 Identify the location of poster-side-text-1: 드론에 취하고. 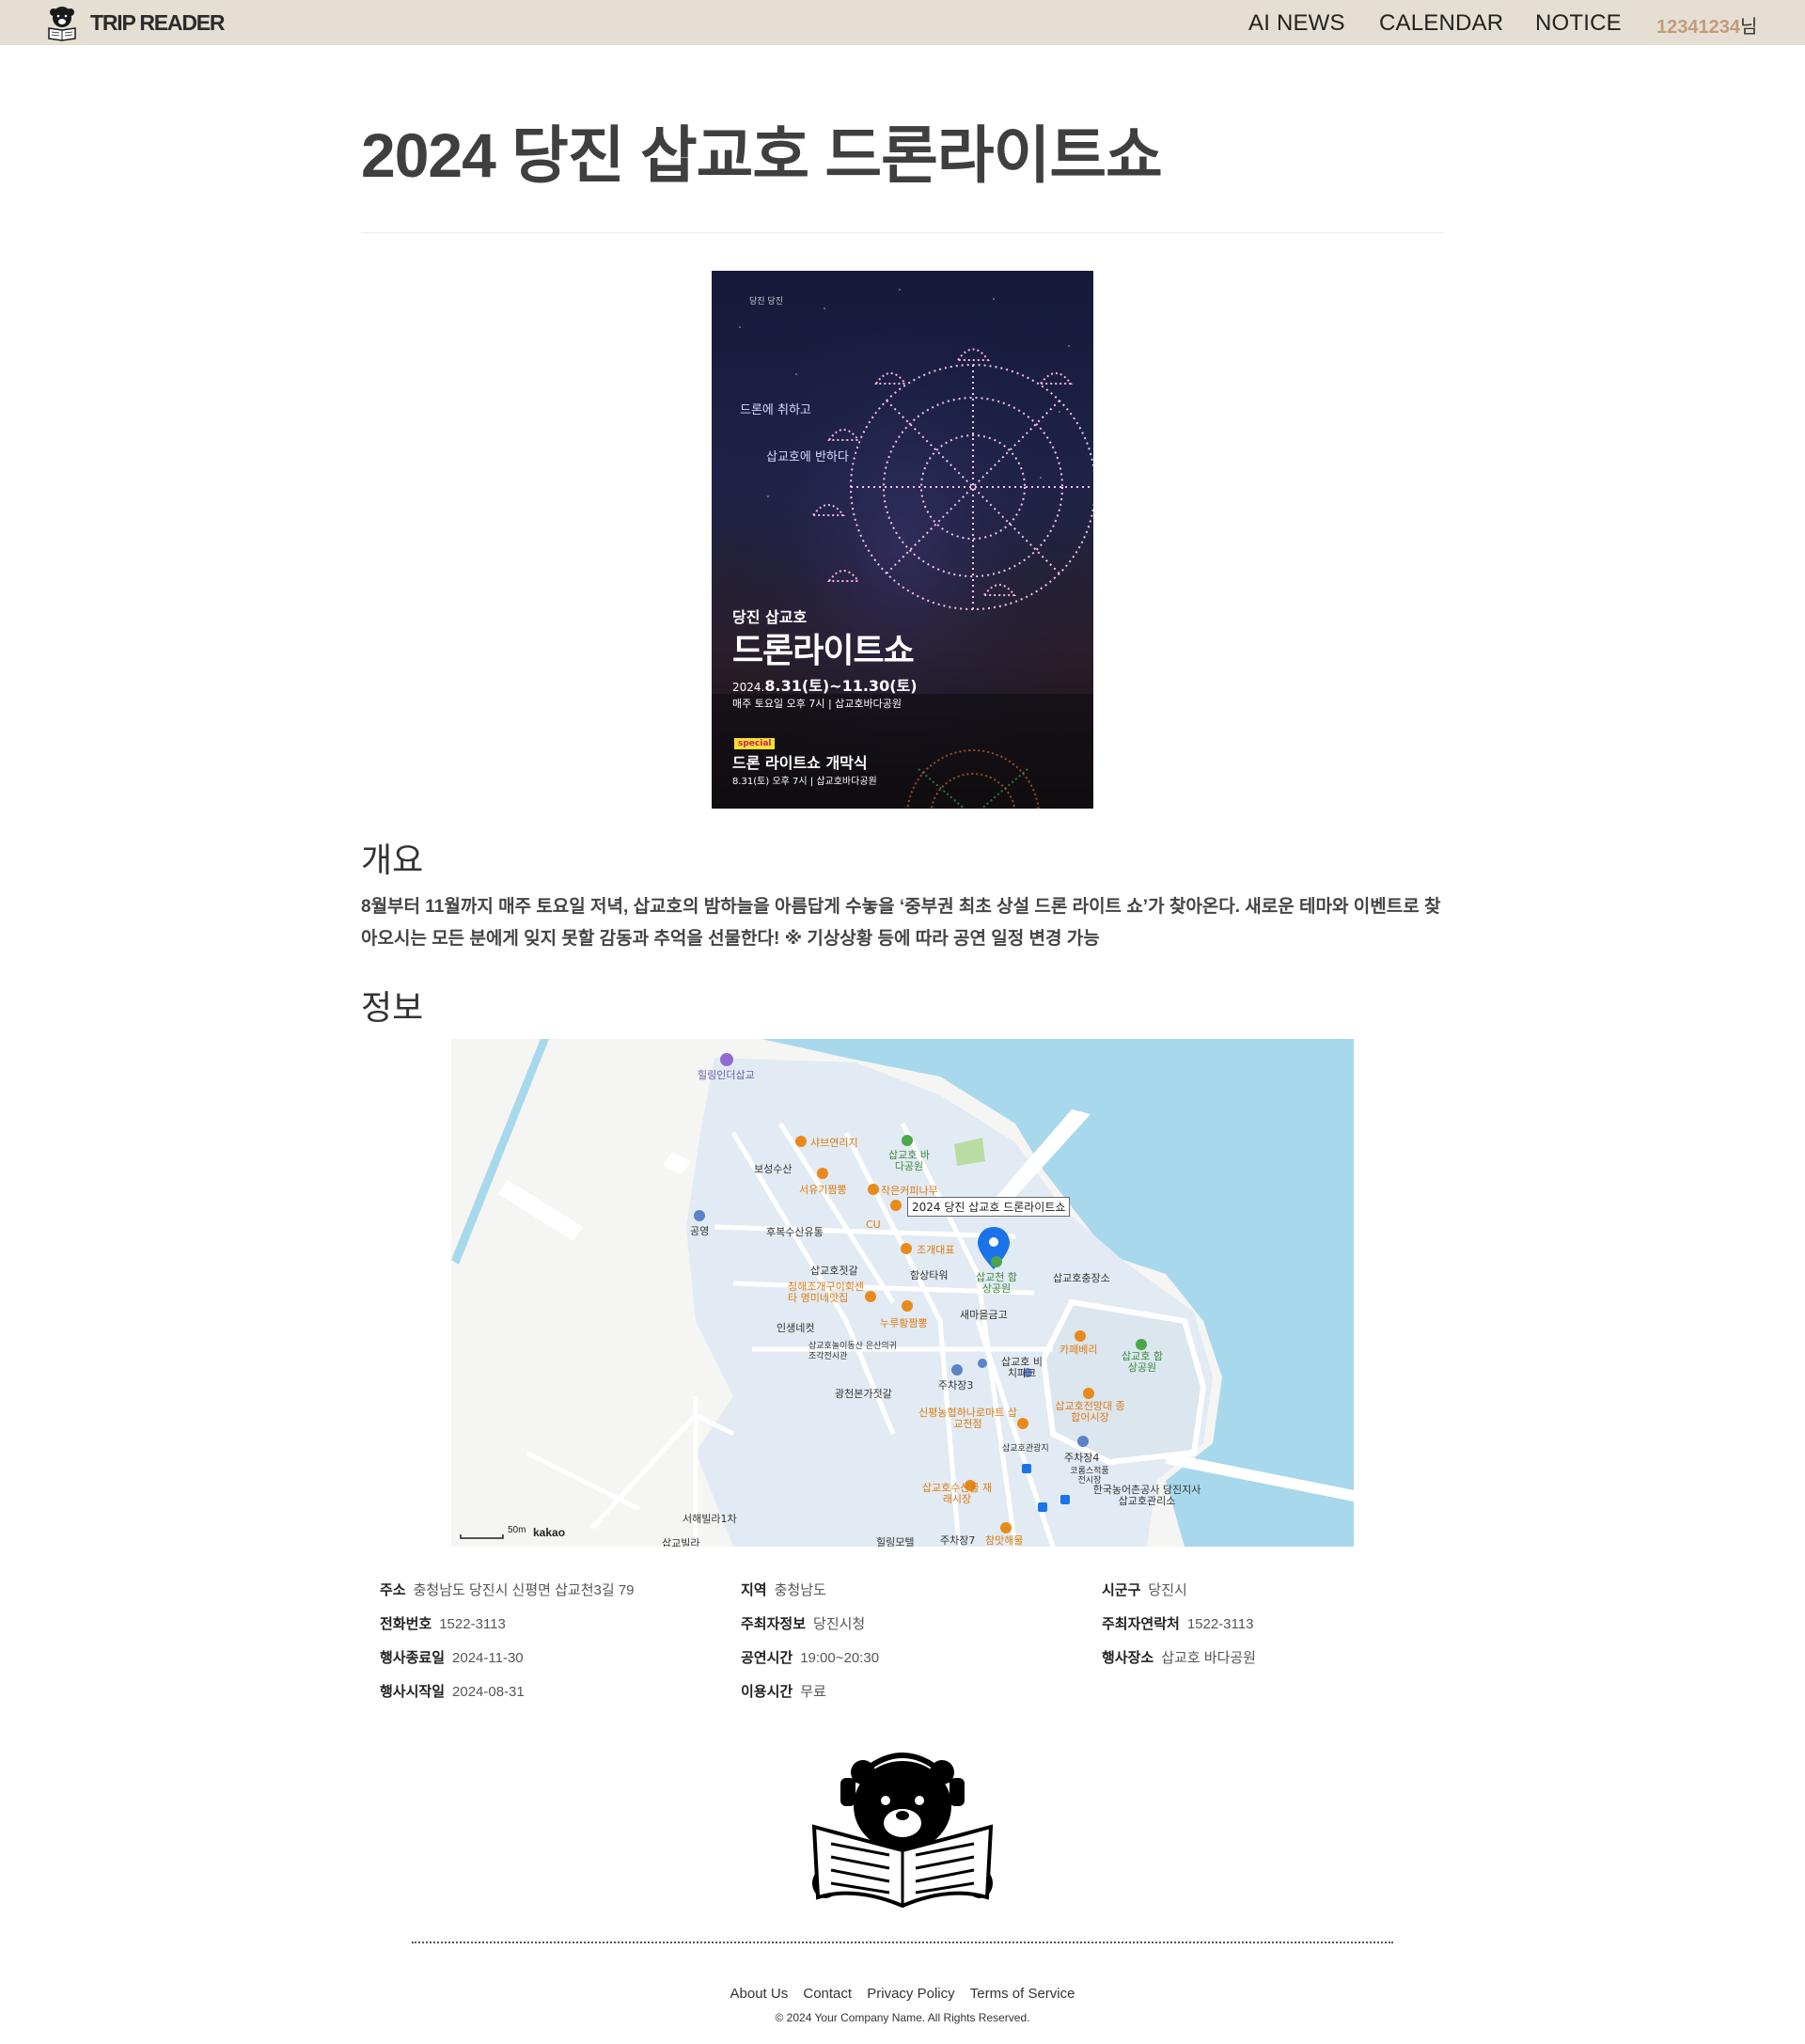
(775, 410).